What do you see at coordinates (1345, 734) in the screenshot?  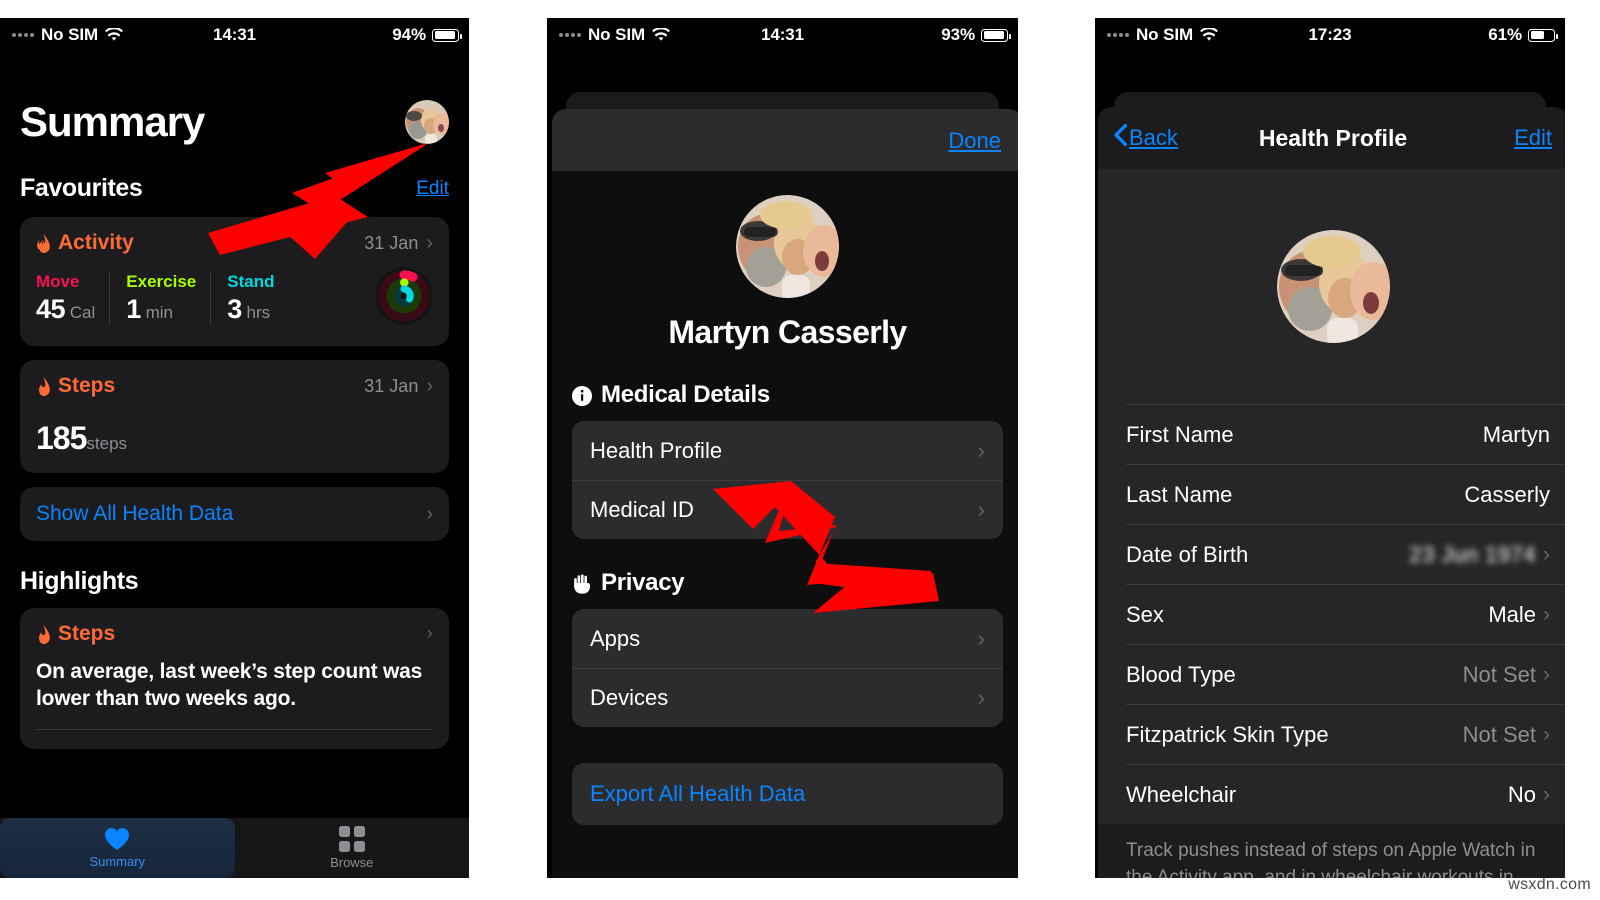 I see `row-fitzpatrick-skin-type: Fitzpatrick Skin Type Not Set ›` at bounding box center [1345, 734].